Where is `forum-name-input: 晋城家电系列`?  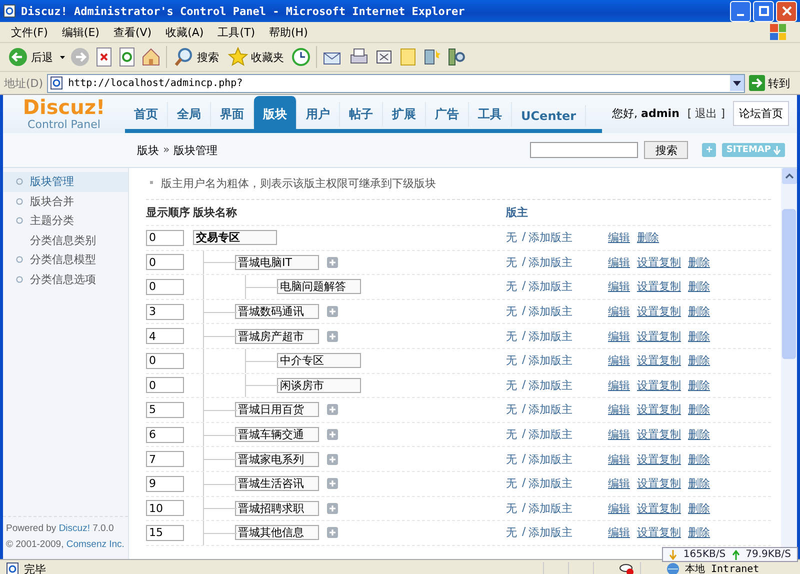 forum-name-input: 晋城家电系列 is located at coordinates (277, 459).